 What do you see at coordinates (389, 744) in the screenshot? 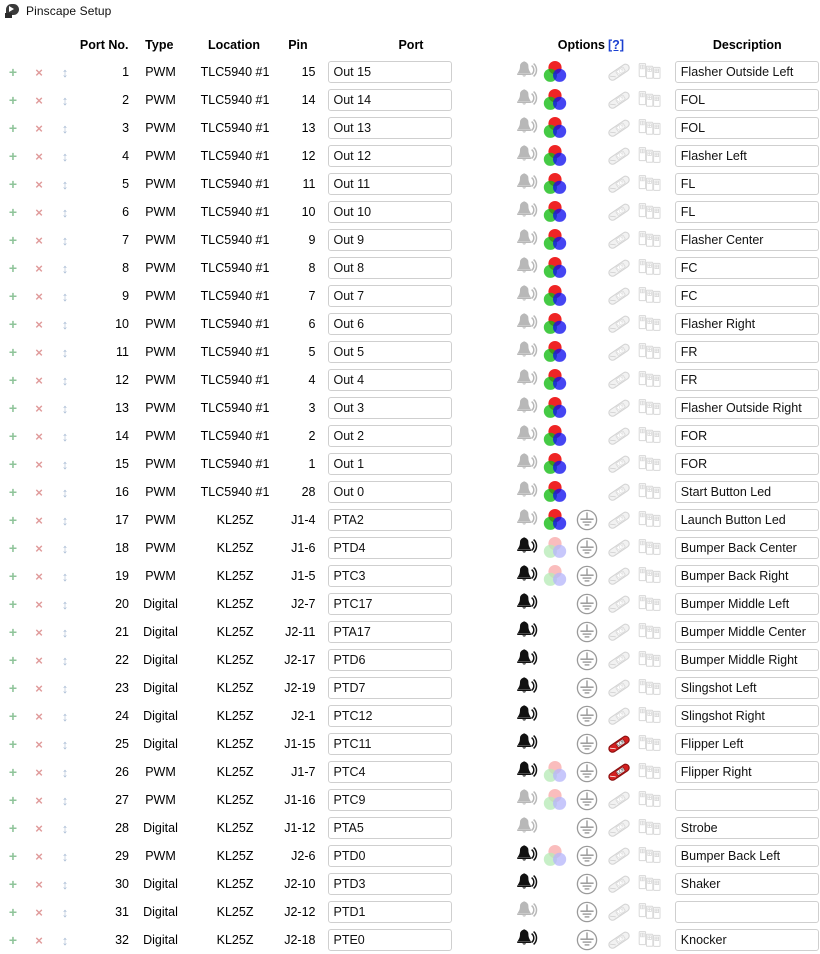
I see `port-input: PTC11` at bounding box center [389, 744].